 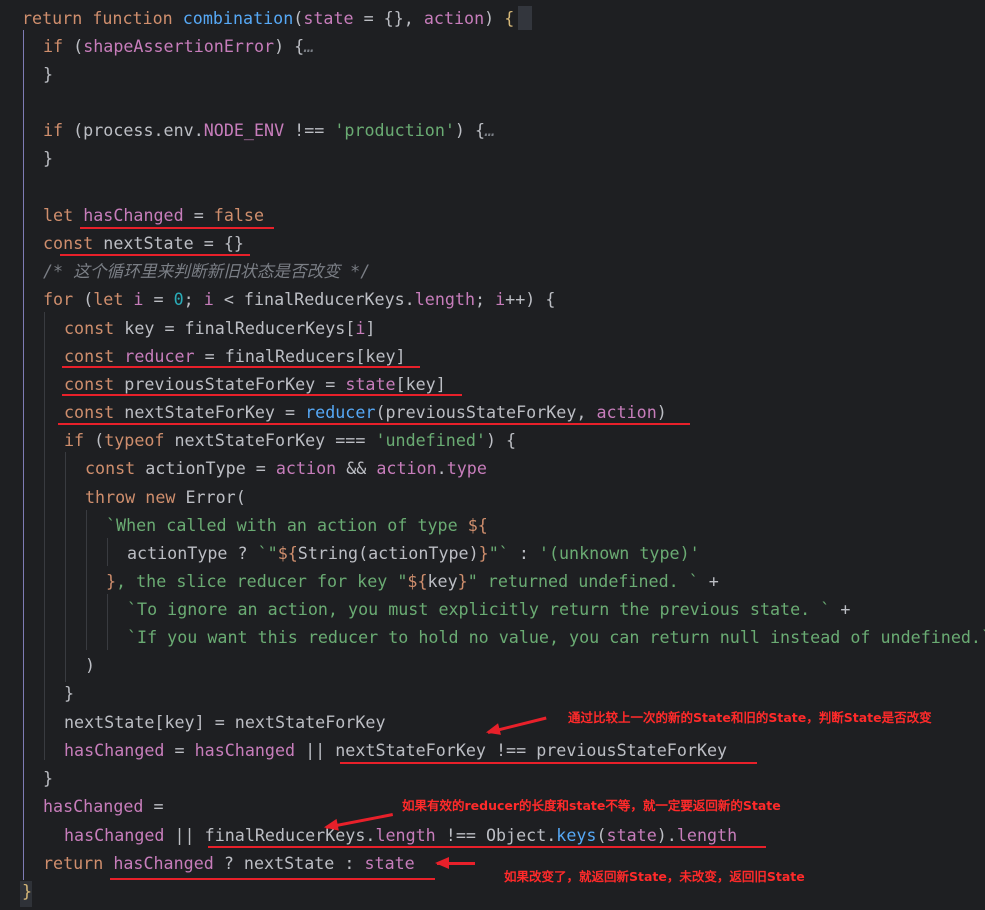 I want to click on underline-previous-state, so click(x=262, y=395).